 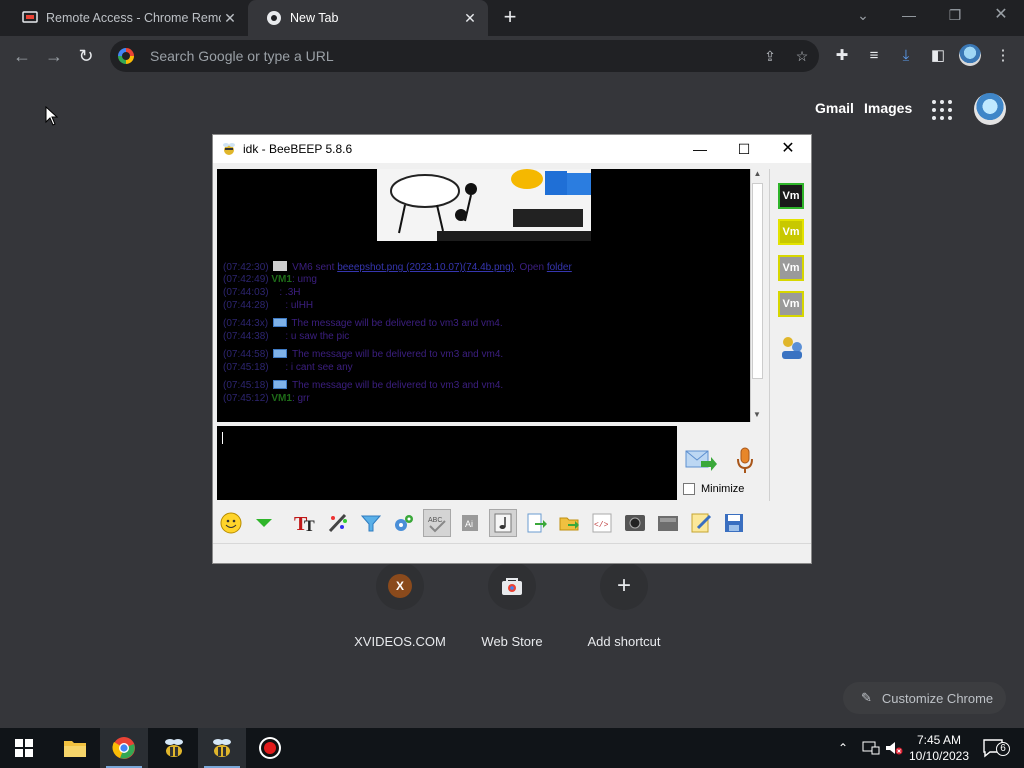 I want to click on message-input, so click(x=447, y=463).